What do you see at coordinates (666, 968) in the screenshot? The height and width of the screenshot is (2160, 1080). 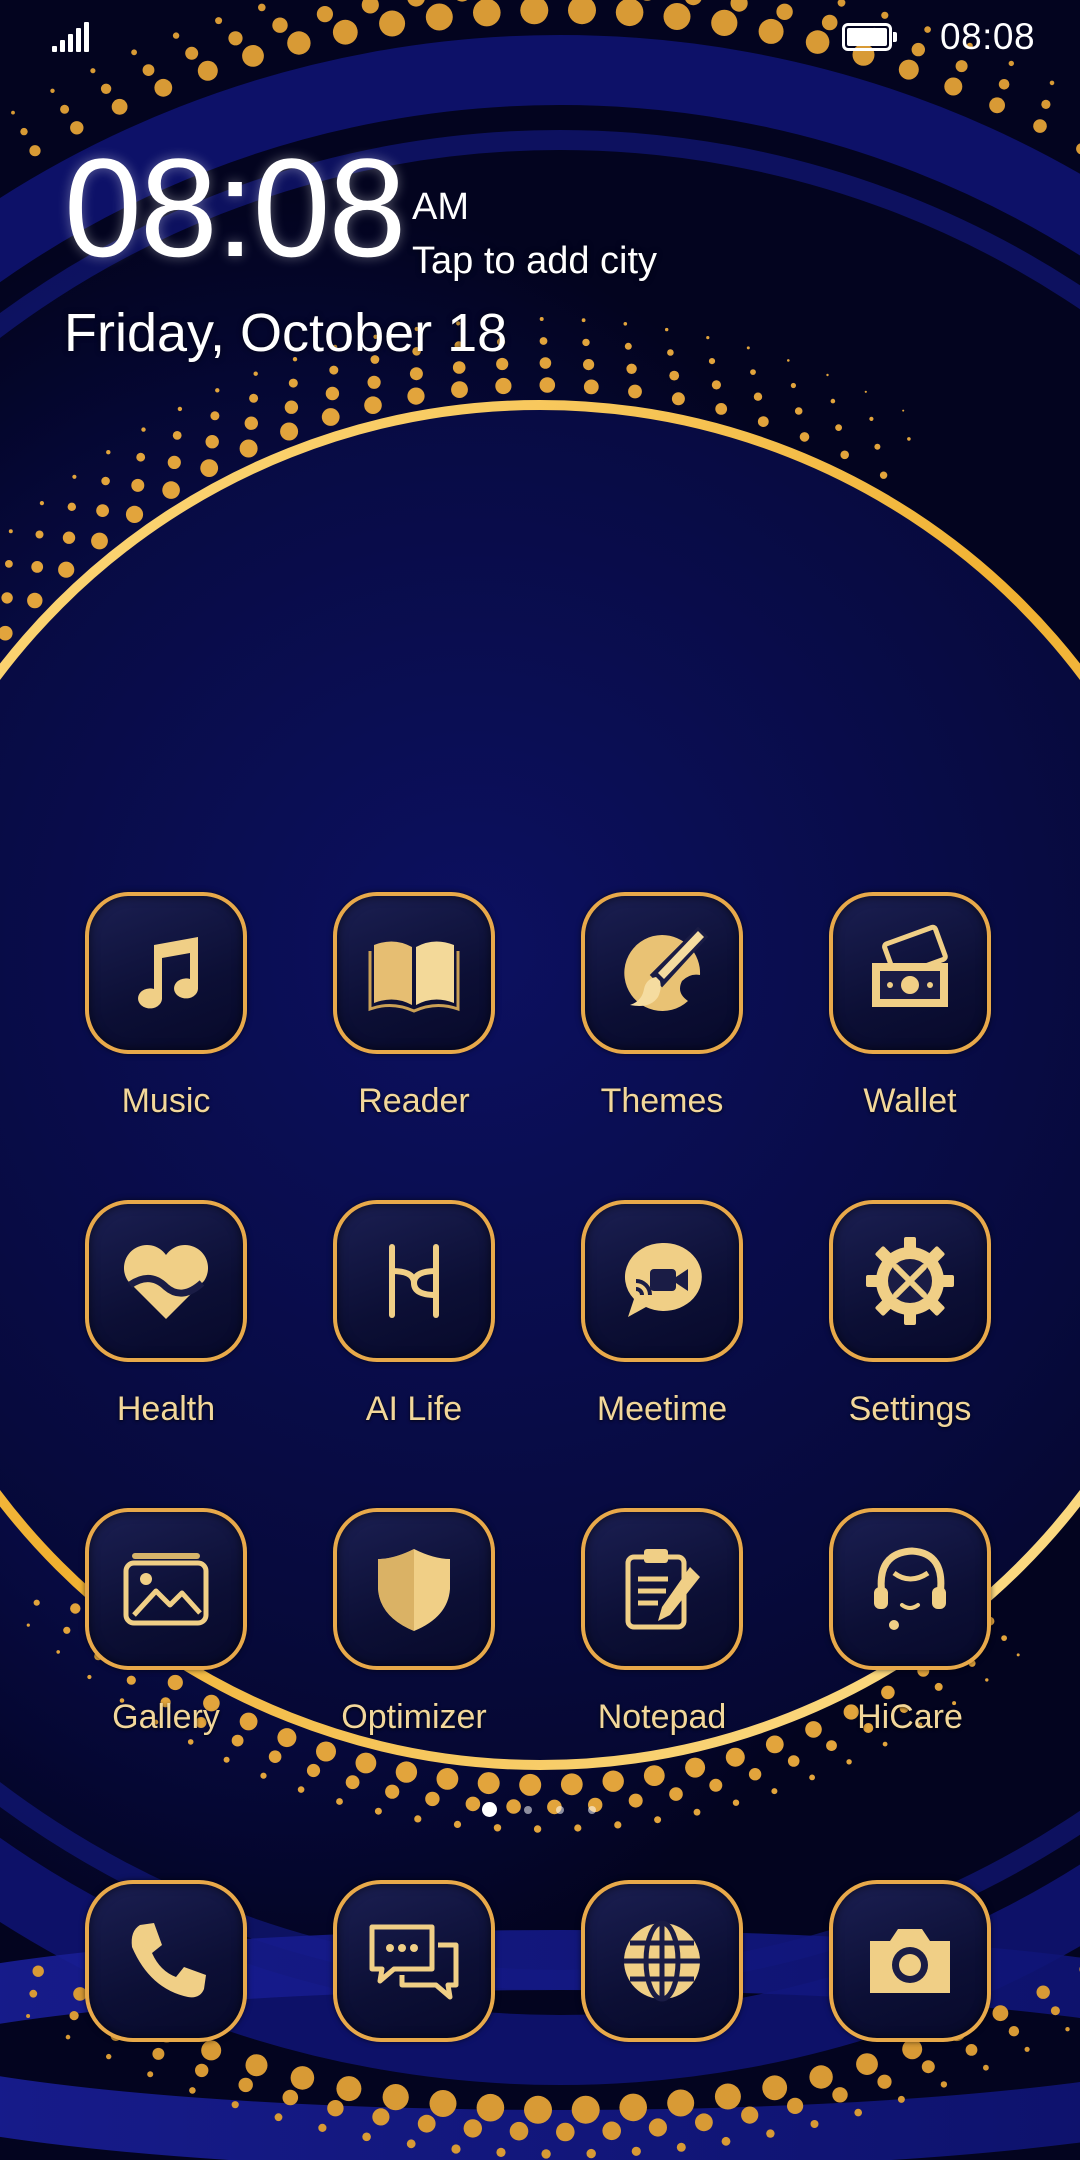 I see `paintbrush-palette-icon` at bounding box center [666, 968].